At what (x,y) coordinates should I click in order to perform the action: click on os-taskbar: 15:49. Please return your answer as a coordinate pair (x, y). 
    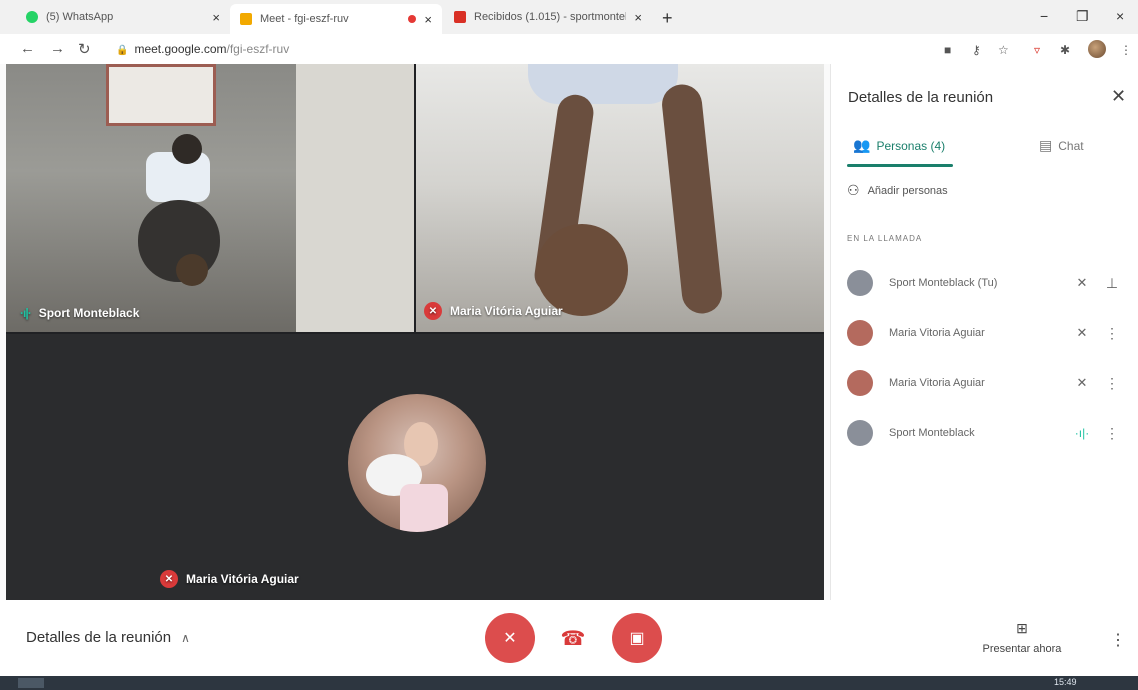
    Looking at the image, I should click on (569, 683).